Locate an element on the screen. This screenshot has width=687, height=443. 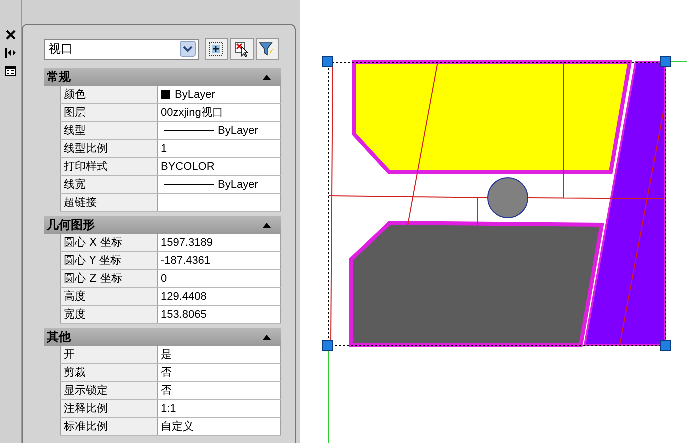
properties-icon is located at coordinates (10, 71).